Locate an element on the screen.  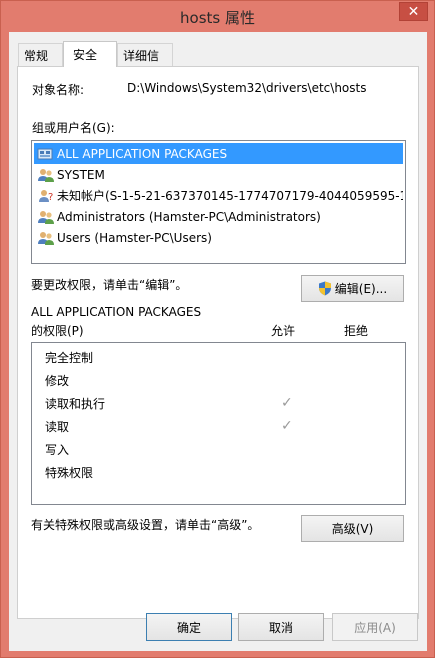
advanced-button: 高级(V) is located at coordinates (352, 528).